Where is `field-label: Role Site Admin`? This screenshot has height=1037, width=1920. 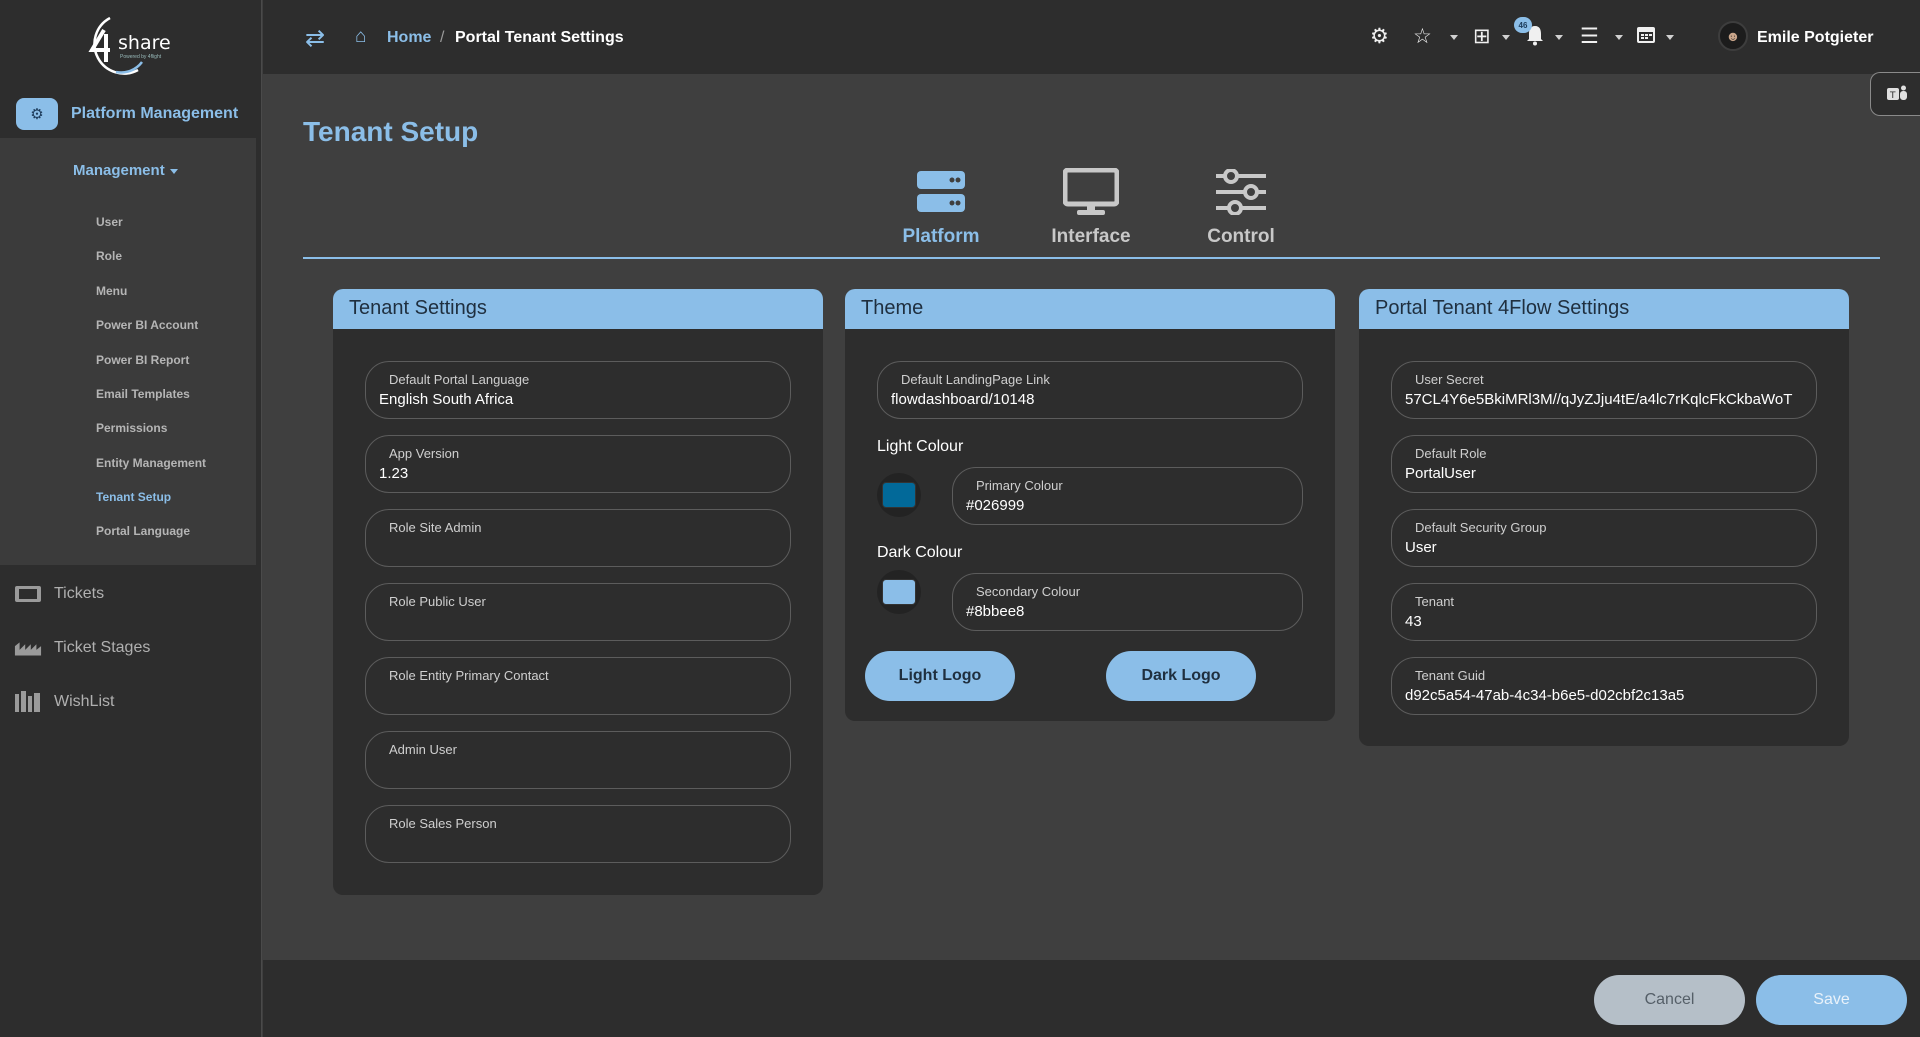 field-label: Role Site Admin is located at coordinates (435, 527).